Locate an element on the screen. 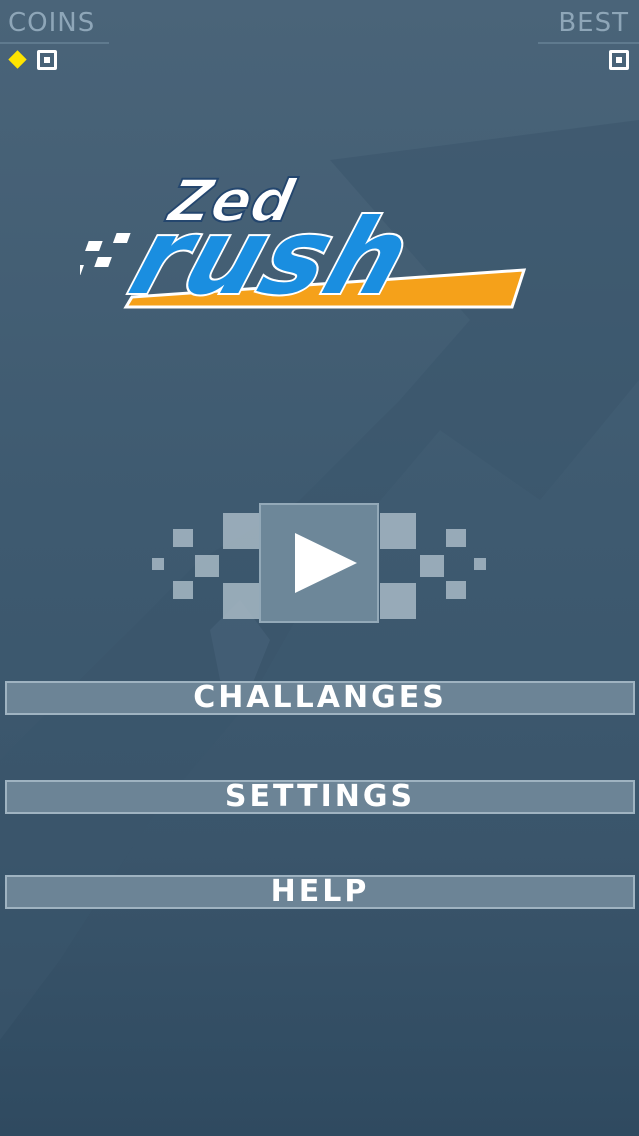 This screenshot has width=639, height=1136. settings-button-label: SETTINGS is located at coordinates (320, 796).